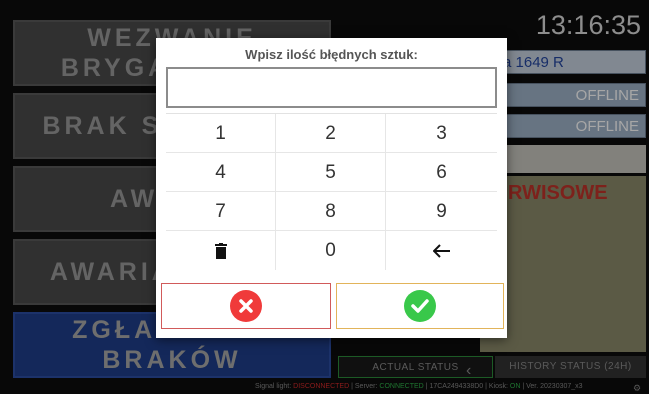 The image size is (649, 394). What do you see at coordinates (331, 54) in the screenshot?
I see `dialog-title: Wpisz ilość błędnych sztuk:` at bounding box center [331, 54].